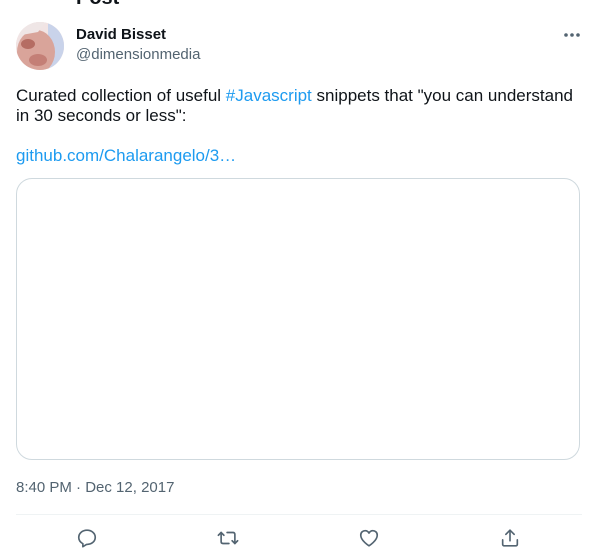  I want to click on author-handle: @dimensionmedia, so click(138, 55).